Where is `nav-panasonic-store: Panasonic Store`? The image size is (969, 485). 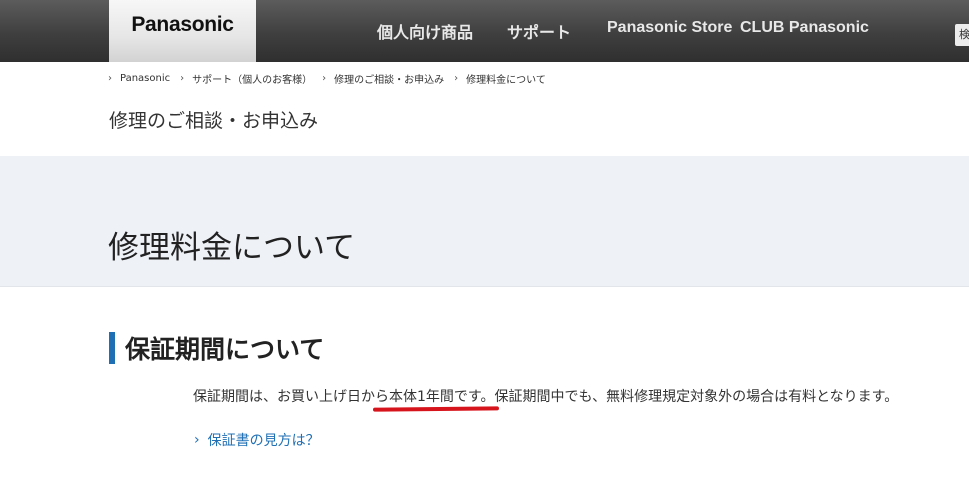
nav-panasonic-store: Panasonic Store is located at coordinates (669, 28).